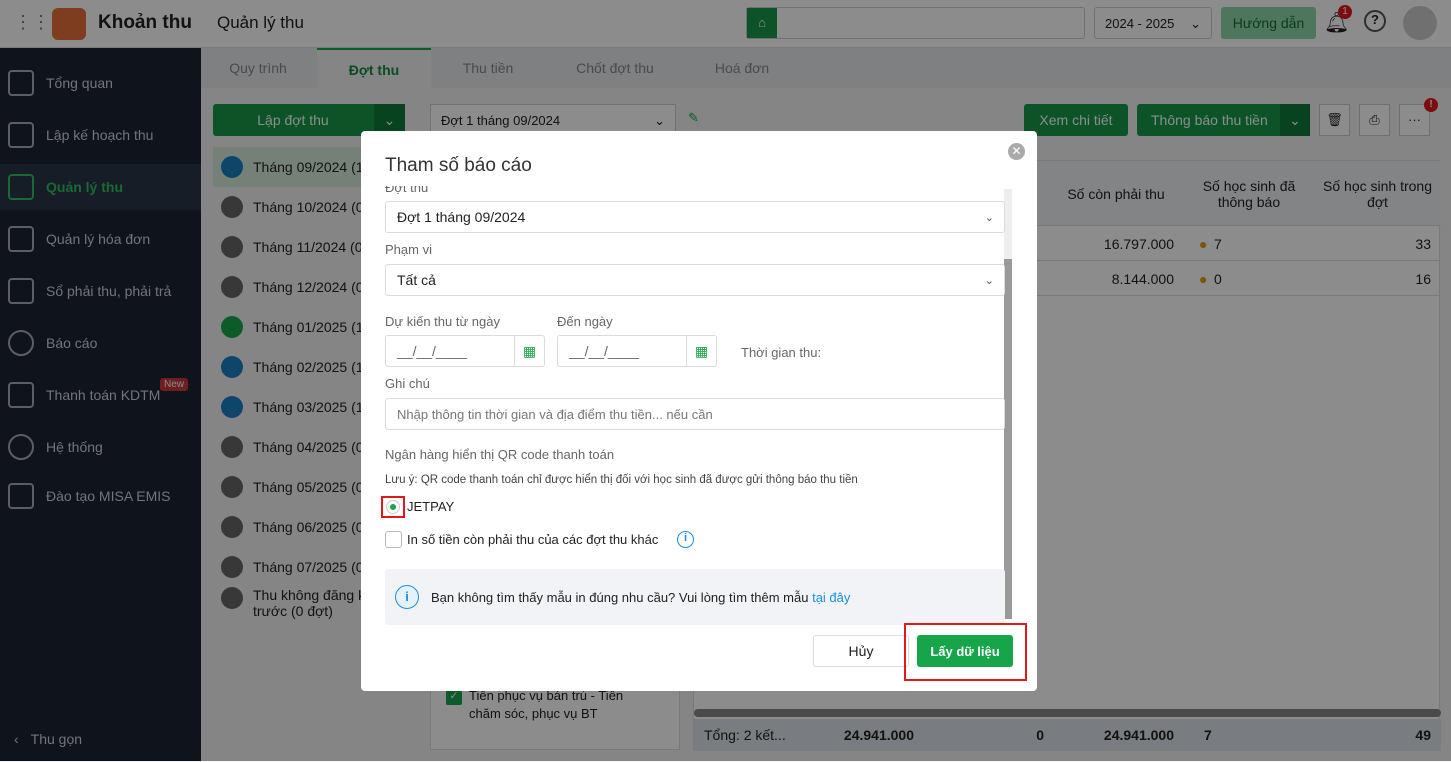 This screenshot has width=1451, height=762. What do you see at coordinates (458, 165) in the screenshot?
I see `dialog-title: Tham số báo cáo` at bounding box center [458, 165].